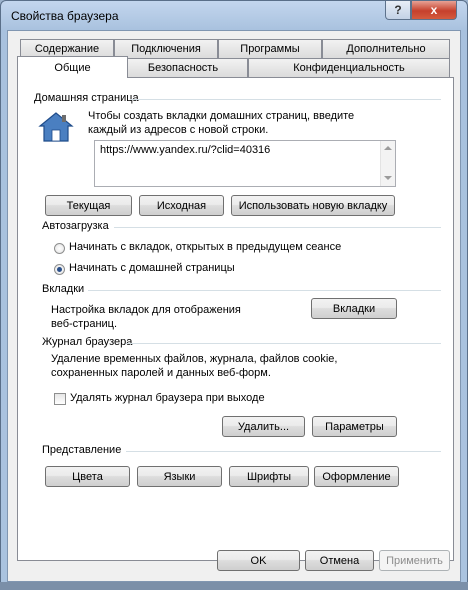 Image resolution: width=468 pixels, height=590 pixels. I want to click on tabs-settings-button: Вкладки, so click(354, 308).